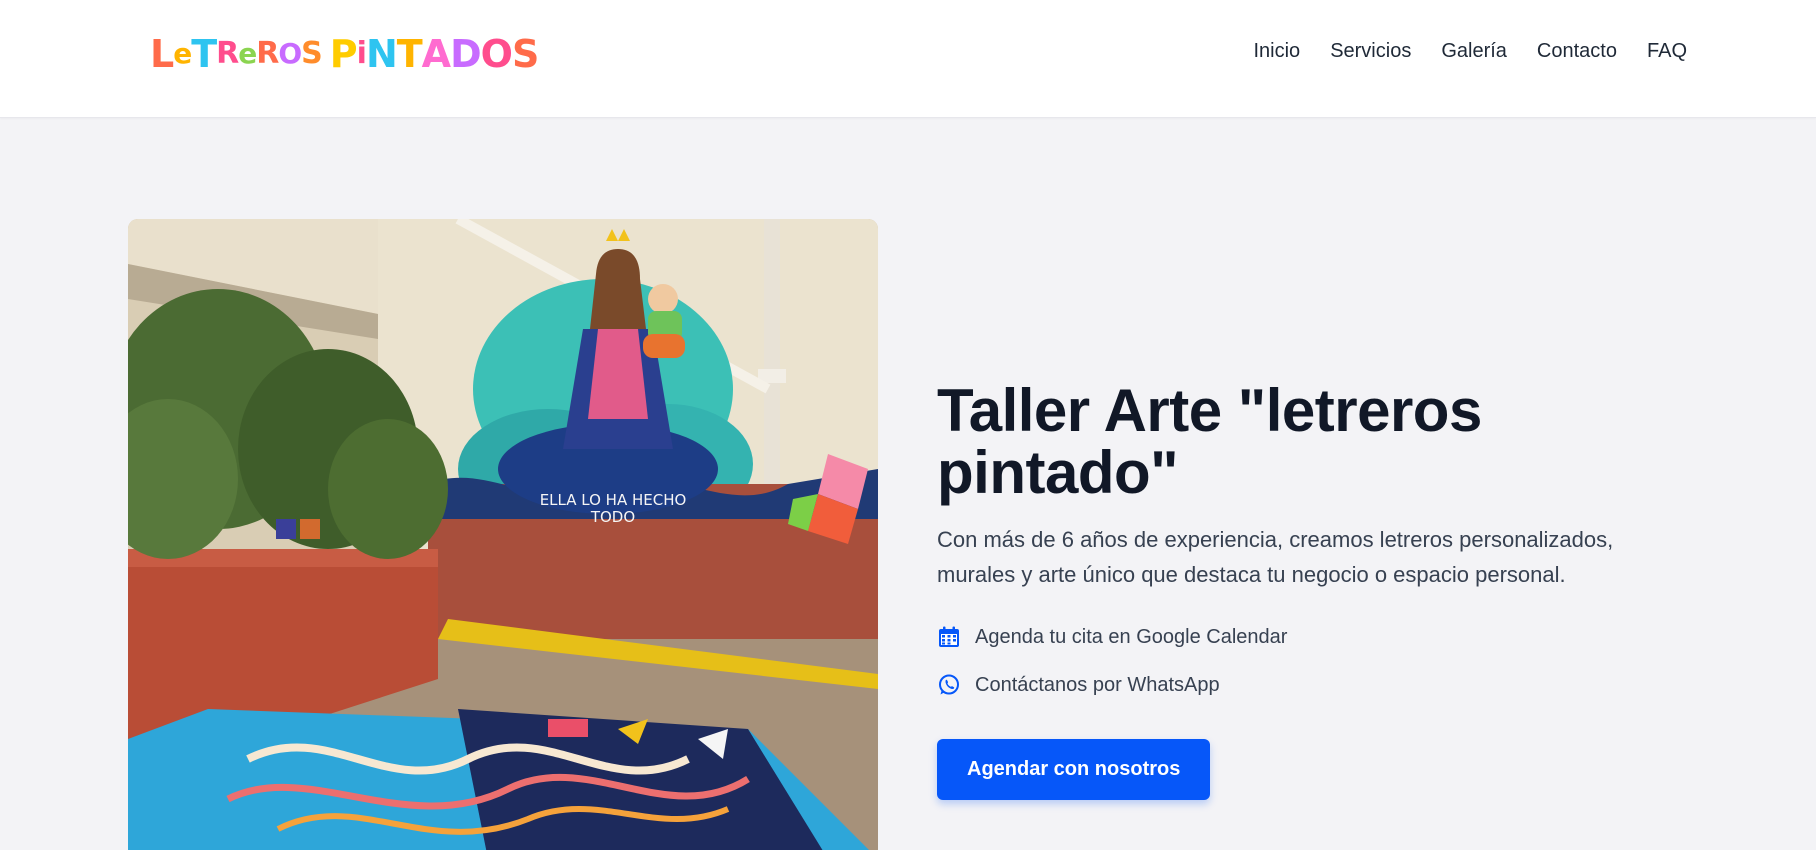 The width and height of the screenshot is (1816, 850). I want to click on feature-calendar-text: Agenda tu cita en Google Calendar, so click(1131, 636).